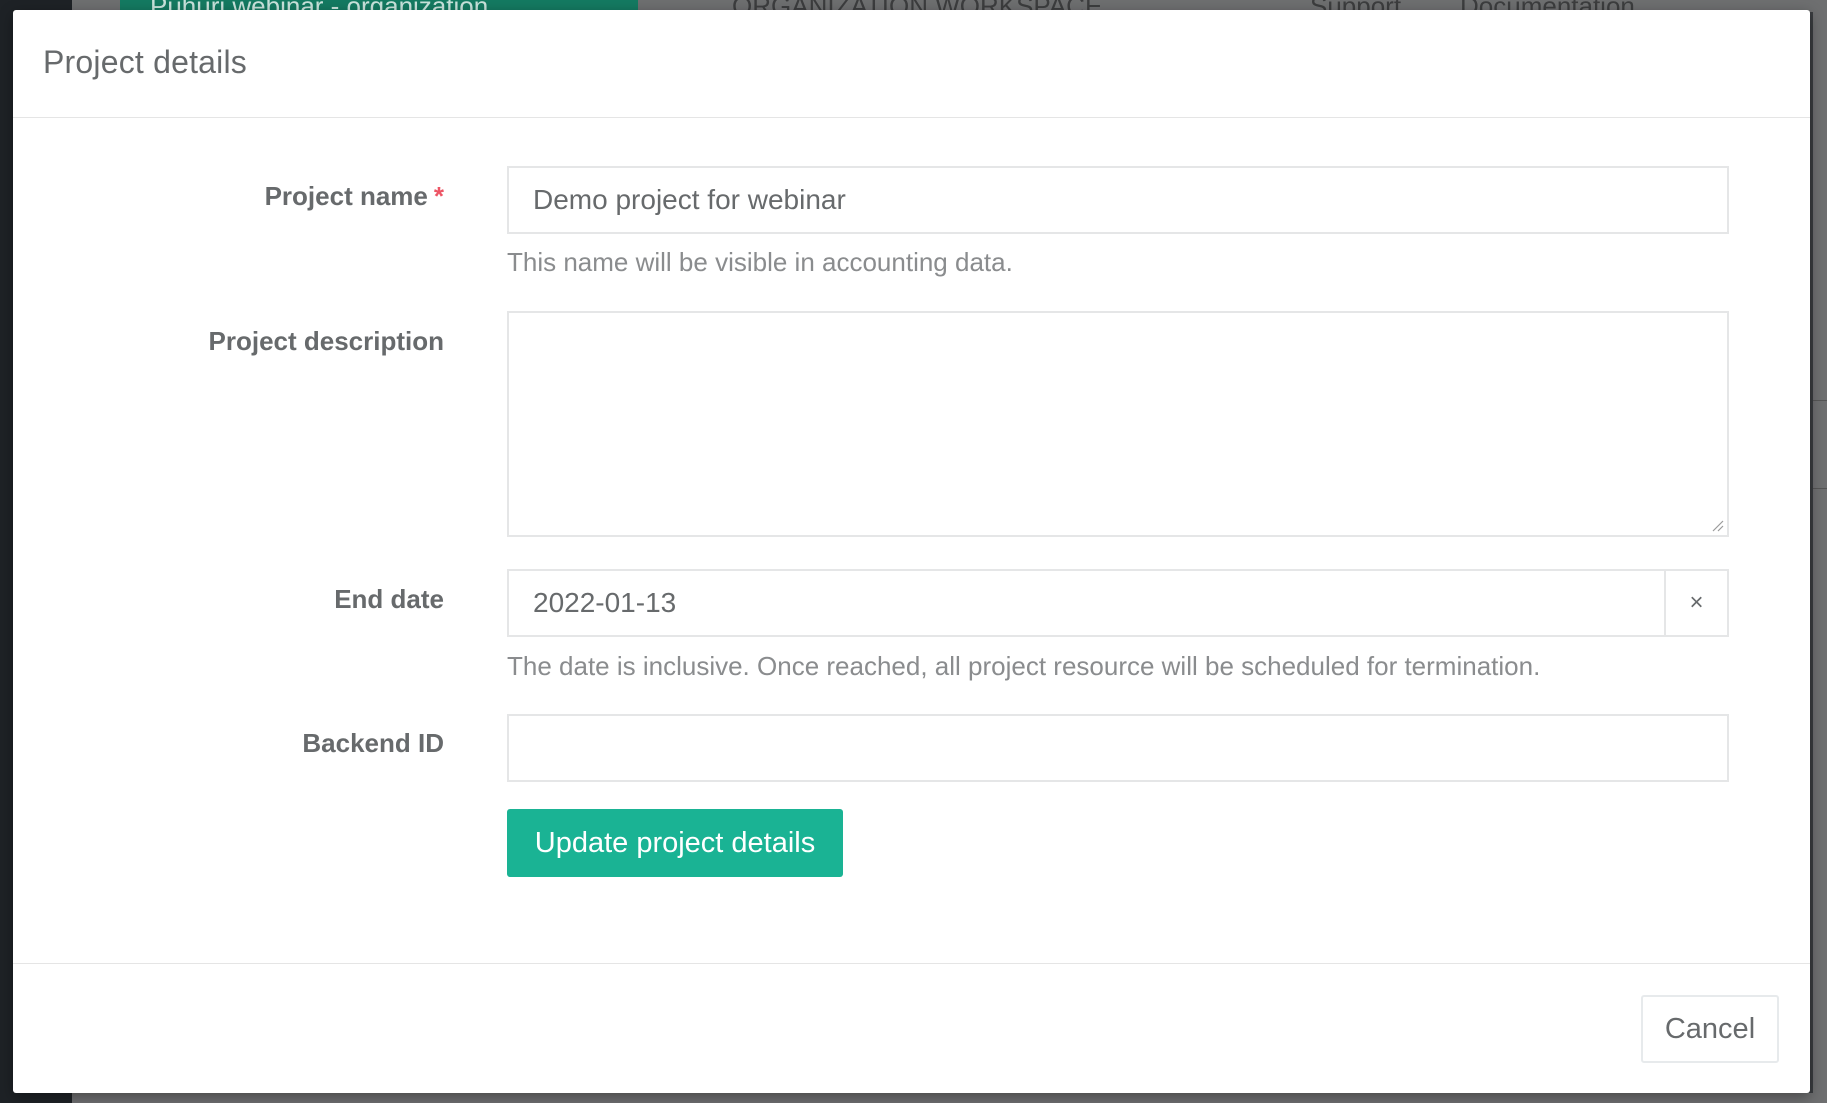  I want to click on backend-id-input, so click(1118, 748).